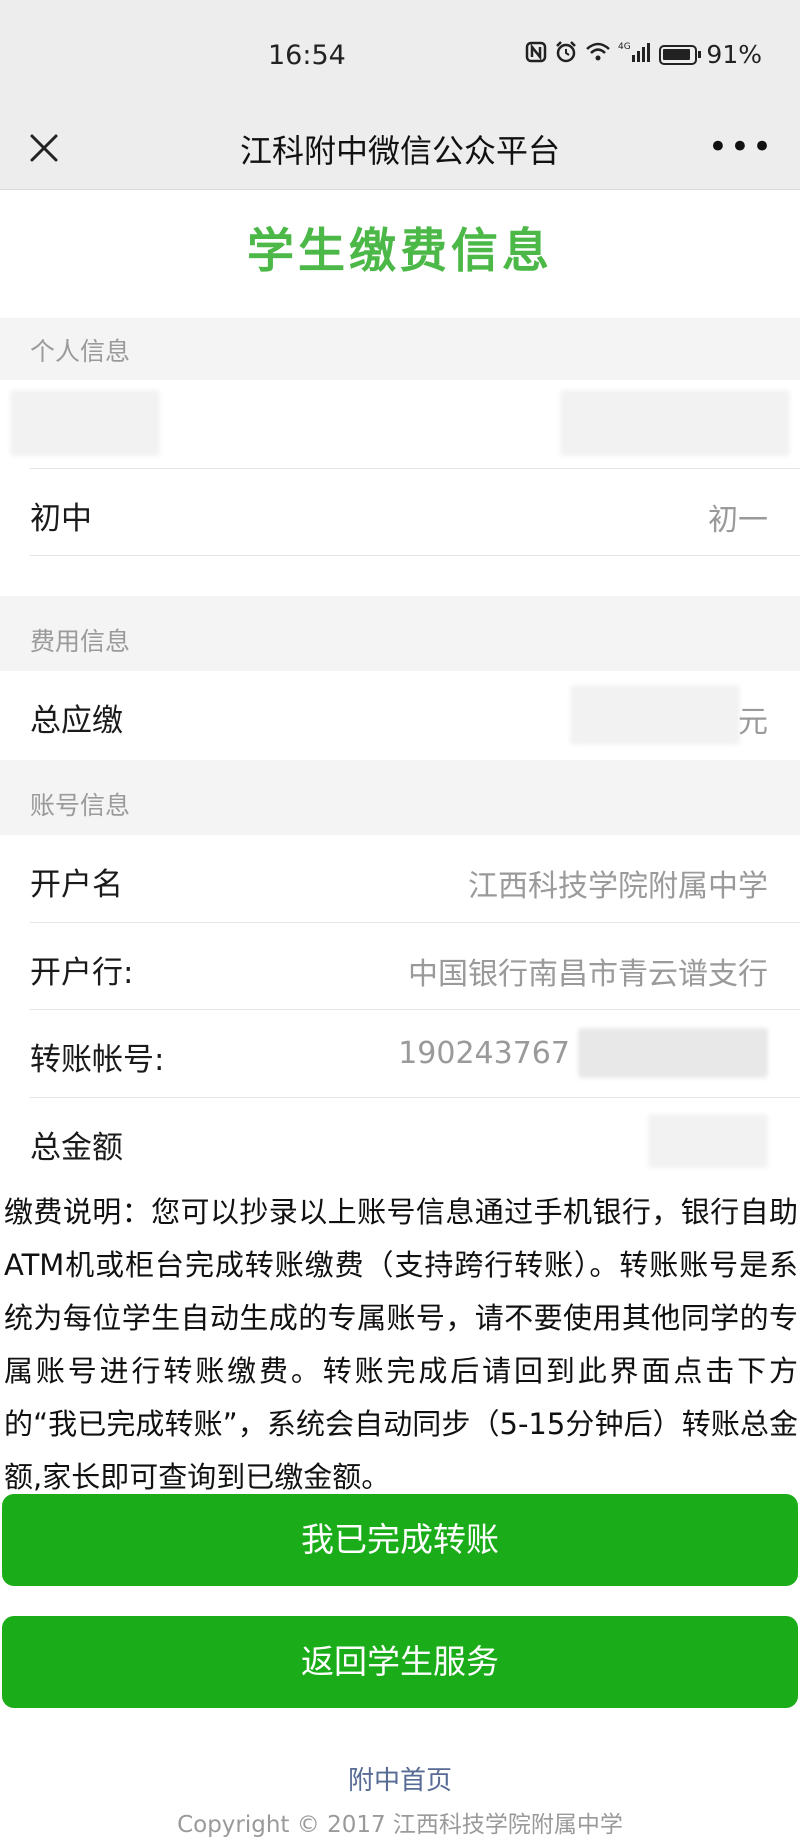 Image resolution: width=800 pixels, height=1840 pixels. I want to click on redacted-account-suffix, so click(673, 1053).